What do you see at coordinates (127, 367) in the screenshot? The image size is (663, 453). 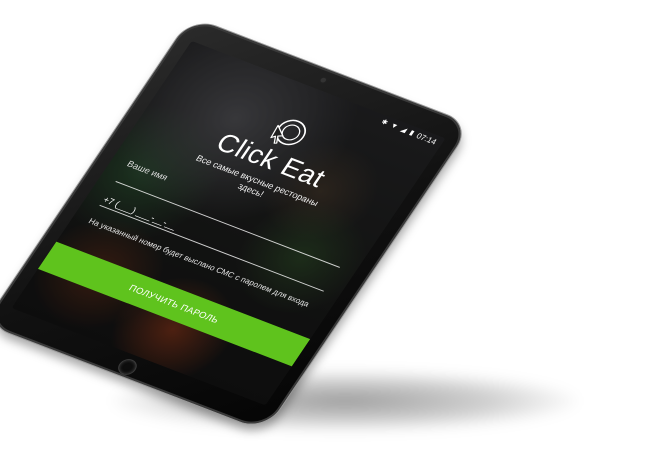 I see `home-button` at bounding box center [127, 367].